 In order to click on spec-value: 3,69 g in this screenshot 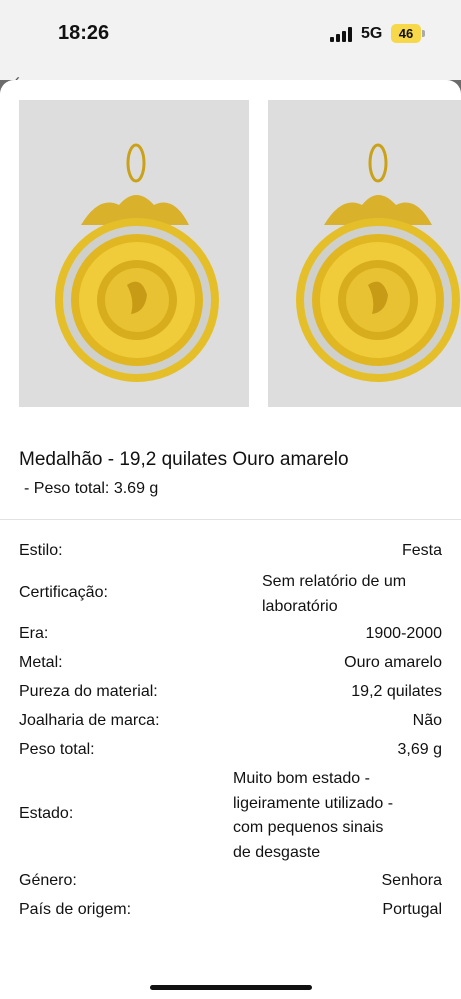, I will do `click(419, 749)`.